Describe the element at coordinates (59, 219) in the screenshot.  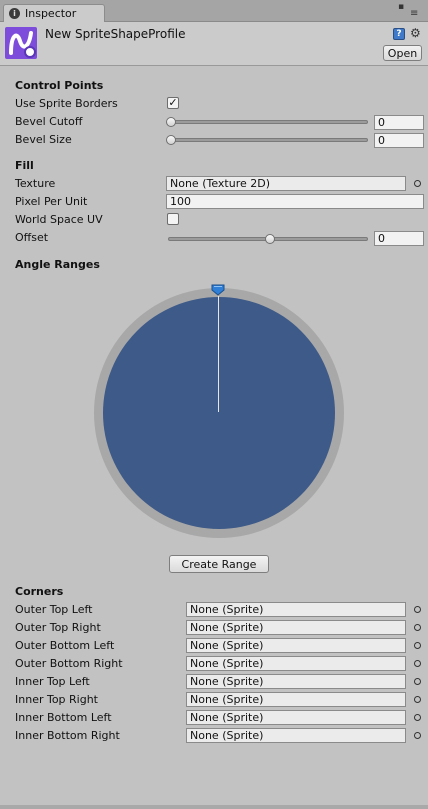
I see `world-space-uv-label: World Space UV` at that location.